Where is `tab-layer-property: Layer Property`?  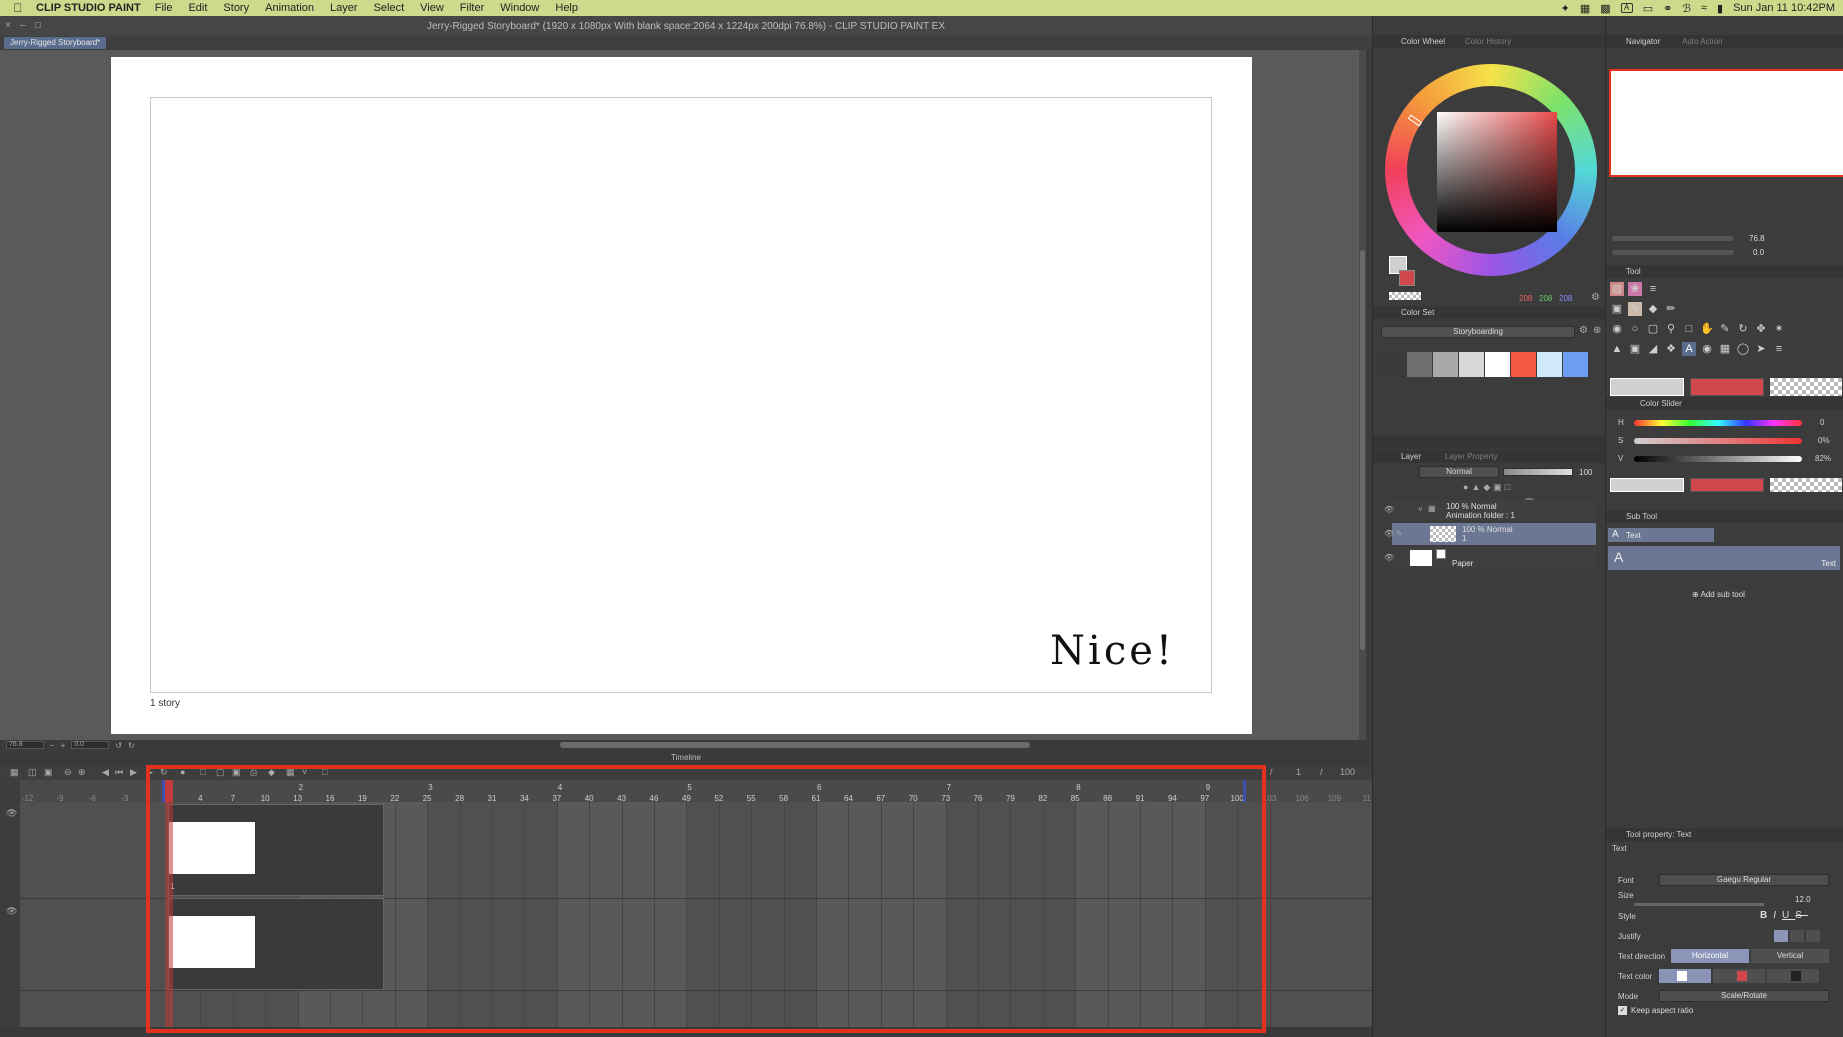
tab-layer-property: Layer Property is located at coordinates (1471, 456).